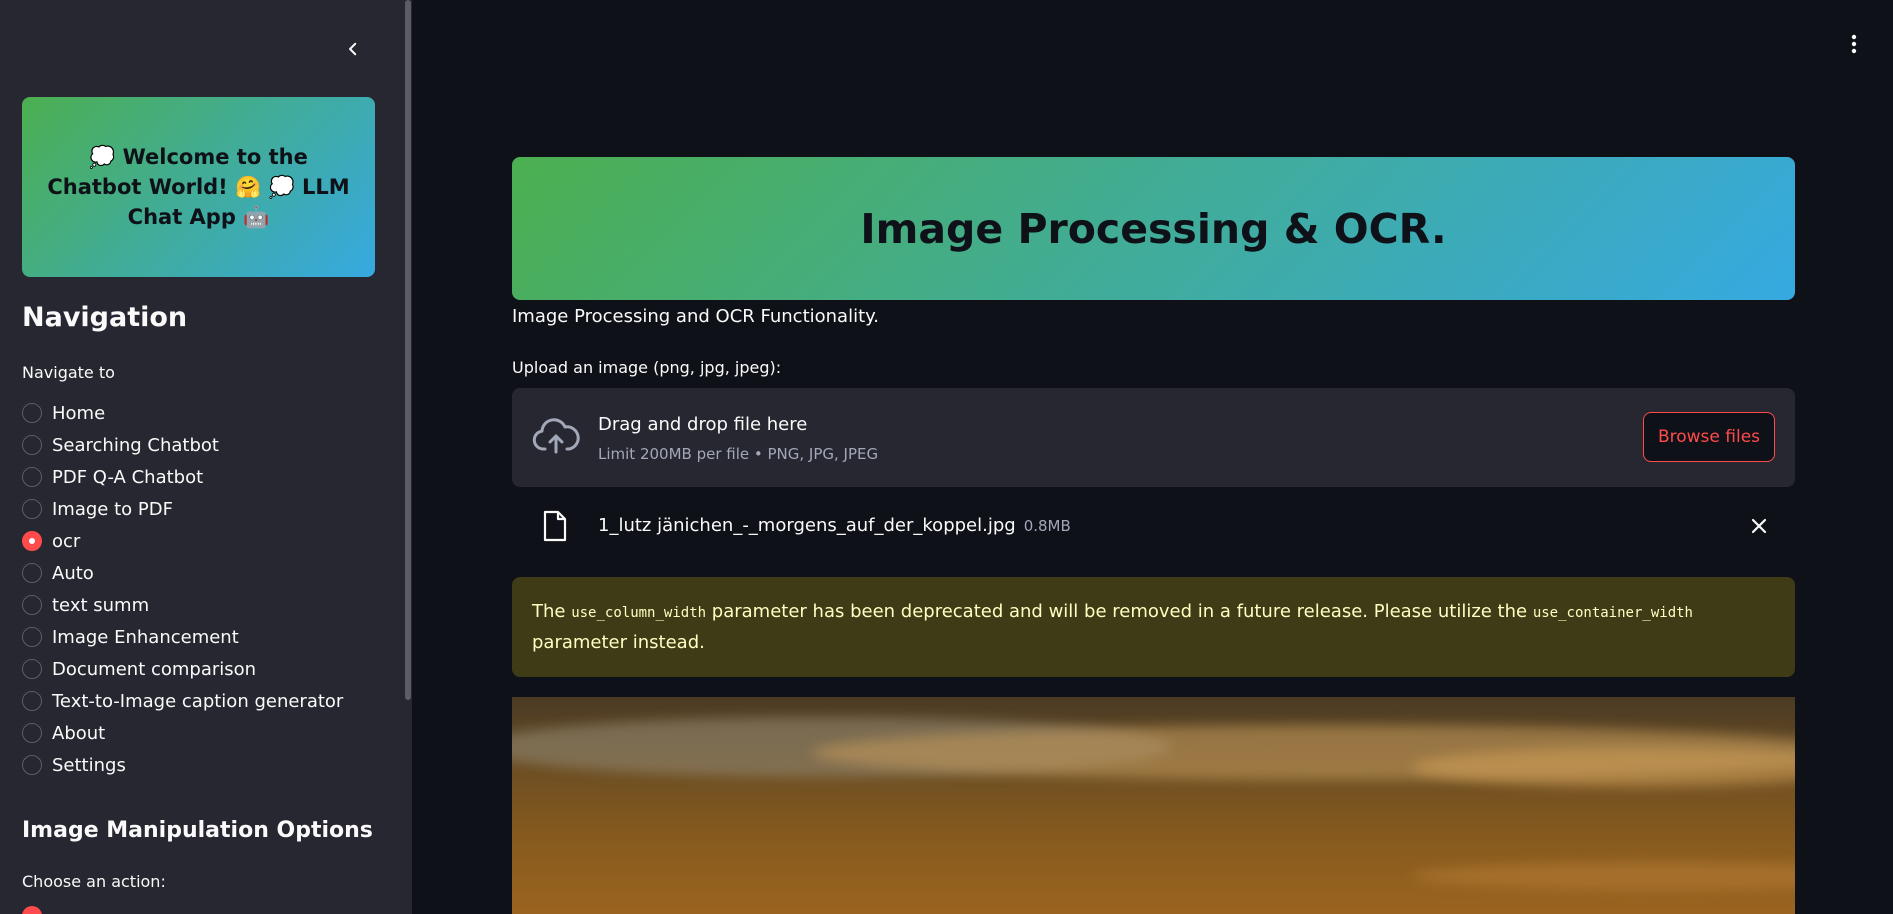 The height and width of the screenshot is (914, 1893). I want to click on nav-item-ocr: ocr, so click(182, 541).